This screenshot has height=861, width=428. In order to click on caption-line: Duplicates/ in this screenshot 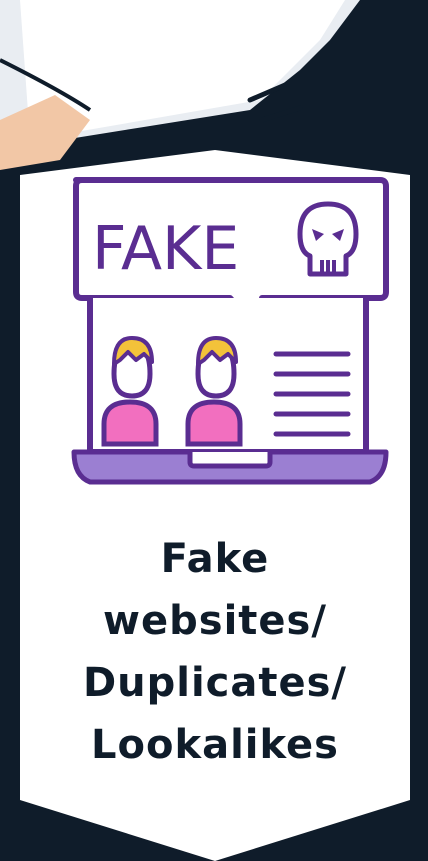, I will do `click(215, 683)`.